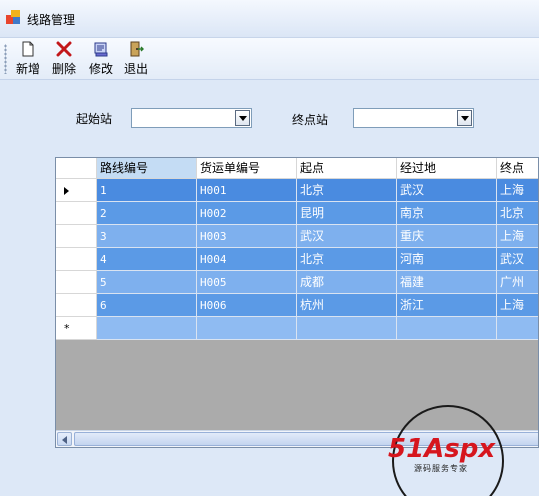  Describe the element at coordinates (247, 190) in the screenshot. I see `cell-waybill-id: H001` at that location.